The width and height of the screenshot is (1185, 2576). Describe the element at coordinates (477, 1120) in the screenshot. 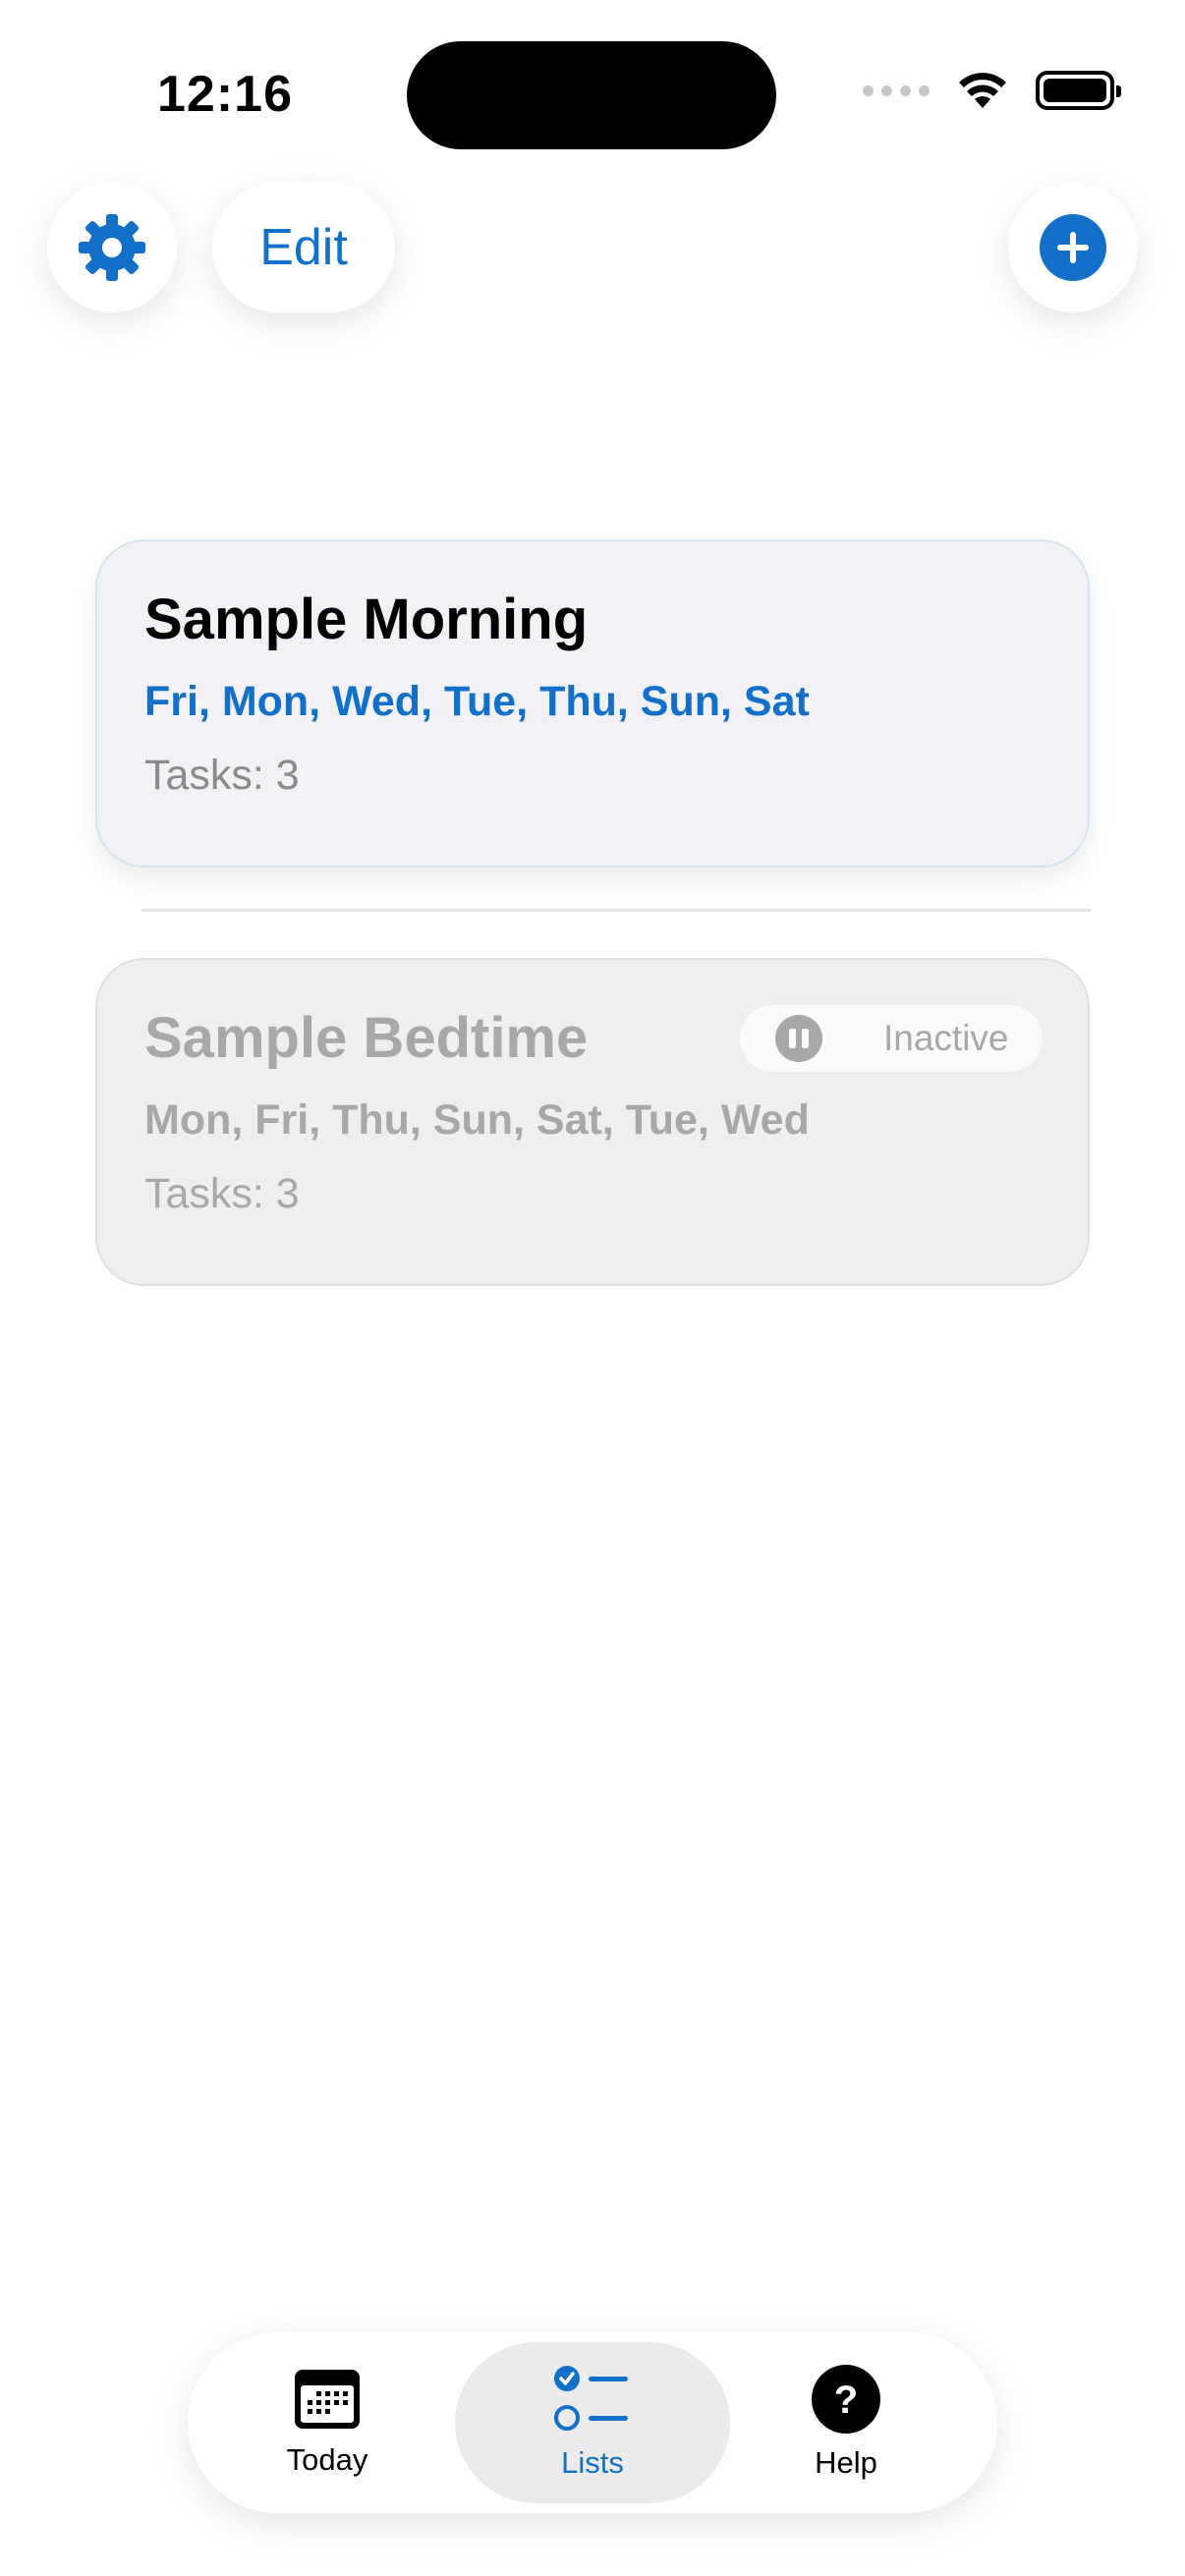

I see `list-days: Mon, Fri, Thu, Sun, Sat, Tue, Wed` at that location.